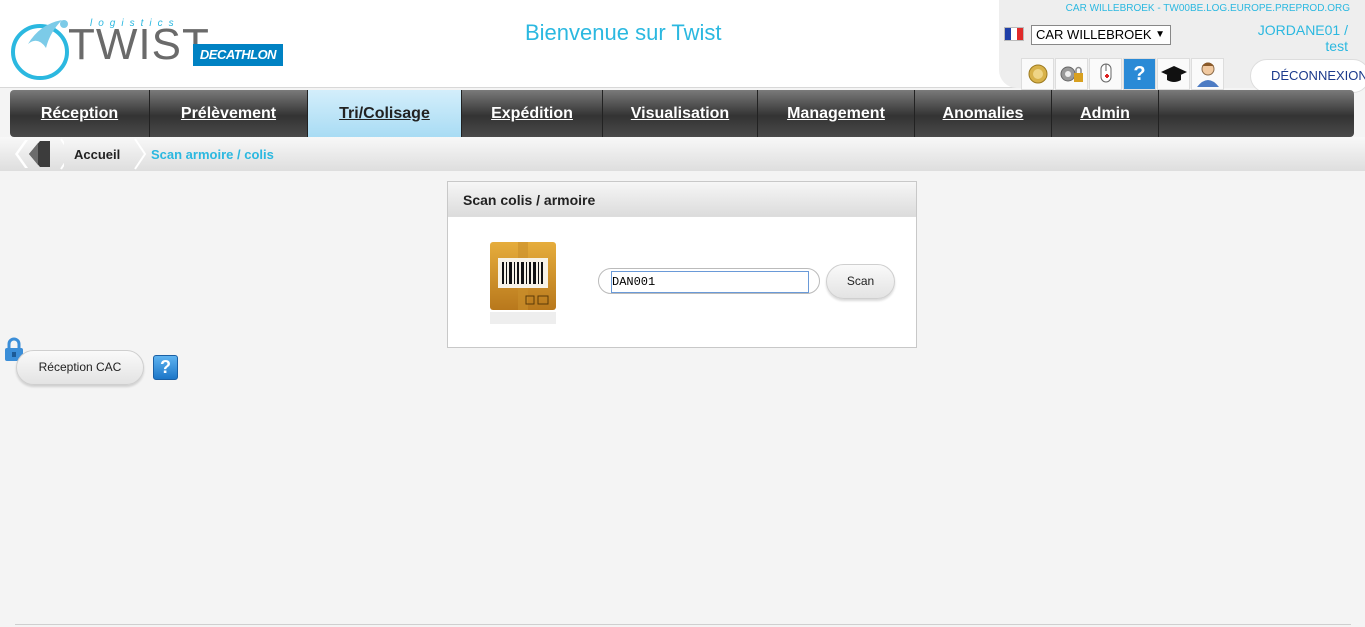 This screenshot has width=1365, height=627. Describe the element at coordinates (97, 154) in the screenshot. I see `breadcrumb-home: Accueil` at that location.